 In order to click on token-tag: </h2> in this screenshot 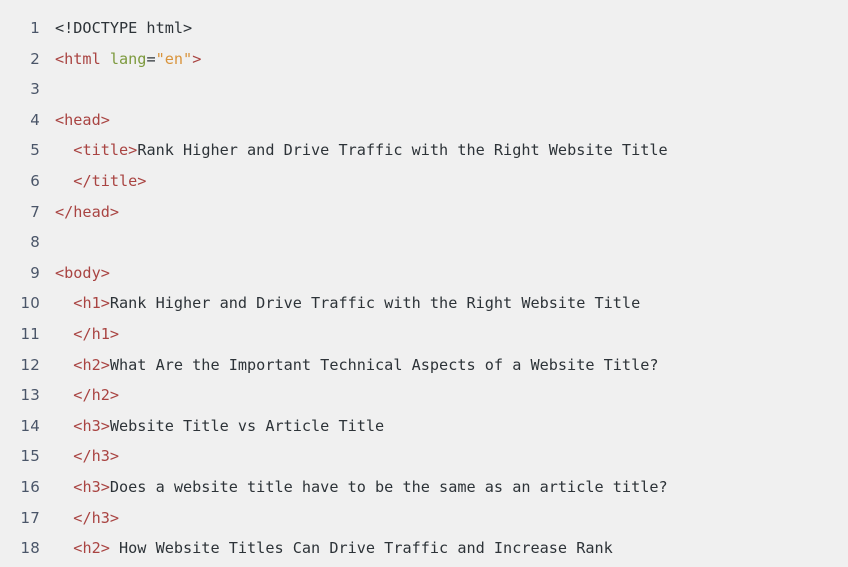, I will do `click(96, 395)`.